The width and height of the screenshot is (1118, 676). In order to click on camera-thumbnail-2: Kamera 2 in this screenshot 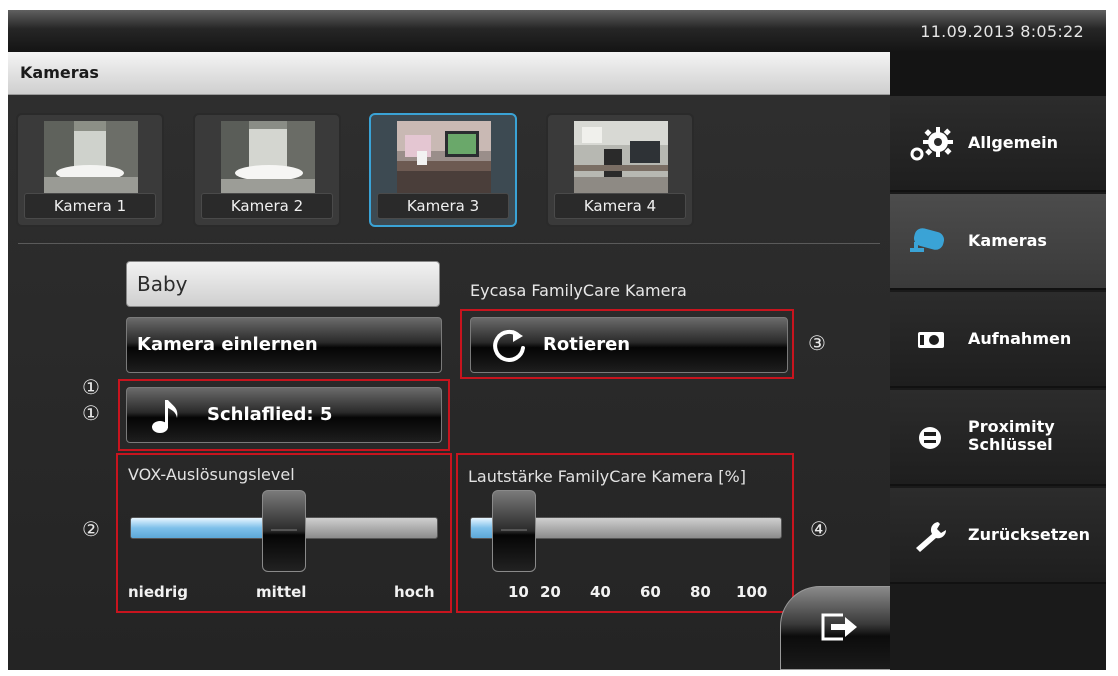, I will do `click(267, 170)`.